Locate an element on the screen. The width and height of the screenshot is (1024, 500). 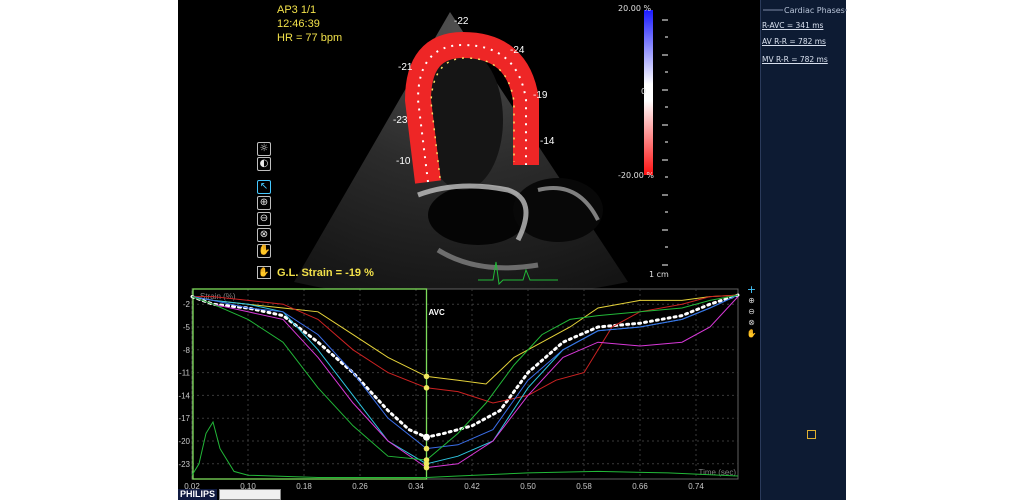
colorbar-mid-label: 0 is located at coordinates (644, 91).